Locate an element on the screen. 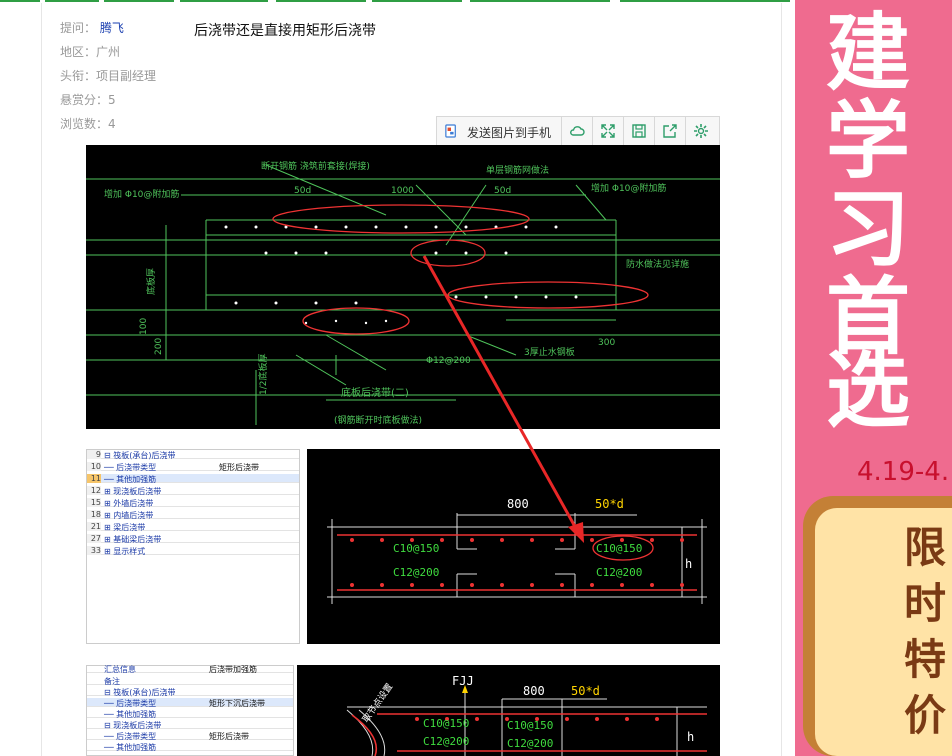 The image size is (952, 756). ad-headline-char: 学 is located at coordinates (867, 141).